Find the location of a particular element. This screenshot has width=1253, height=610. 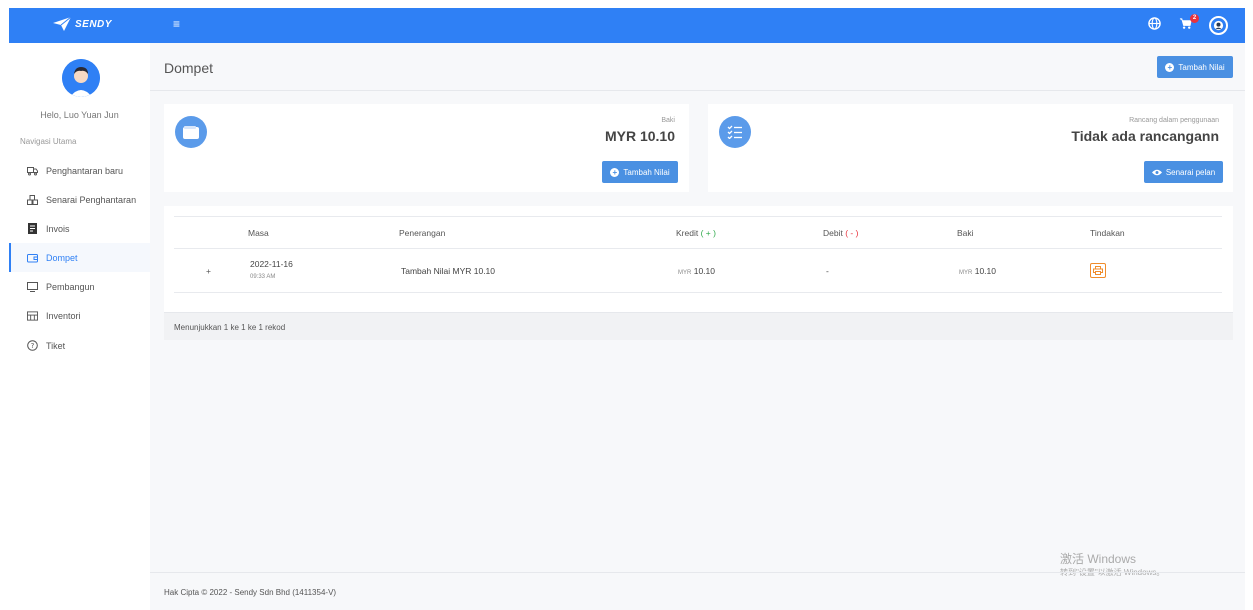

wallet-card-icon is located at coordinates (191, 132).